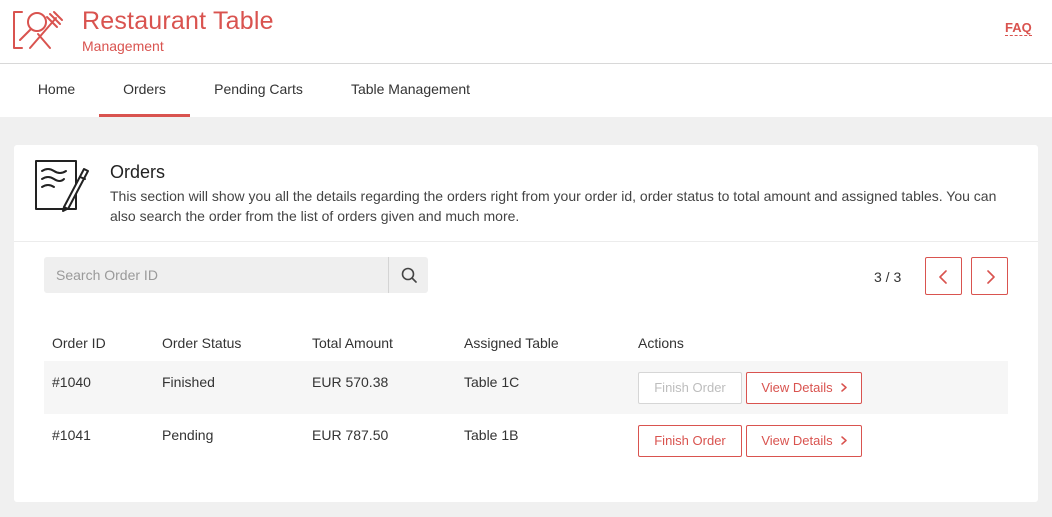  What do you see at coordinates (258, 90) in the screenshot?
I see `tab-pending-carts: Pending Carts` at bounding box center [258, 90].